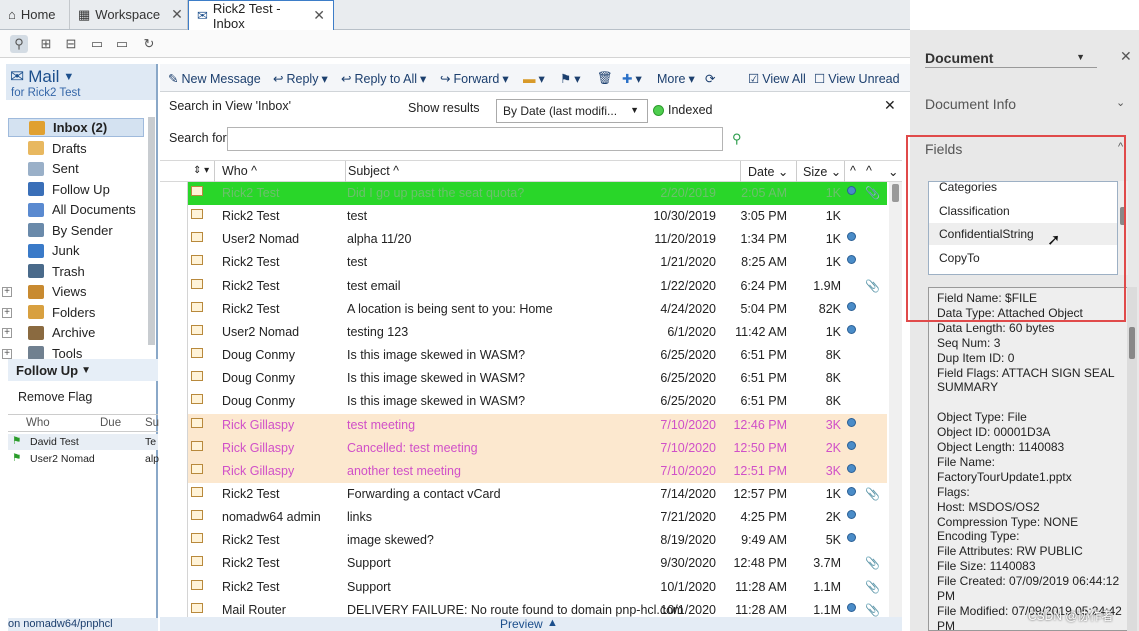 Image resolution: width=1139 pixels, height=631 pixels. What do you see at coordinates (475, 139) in the screenshot?
I see `search-input` at bounding box center [475, 139].